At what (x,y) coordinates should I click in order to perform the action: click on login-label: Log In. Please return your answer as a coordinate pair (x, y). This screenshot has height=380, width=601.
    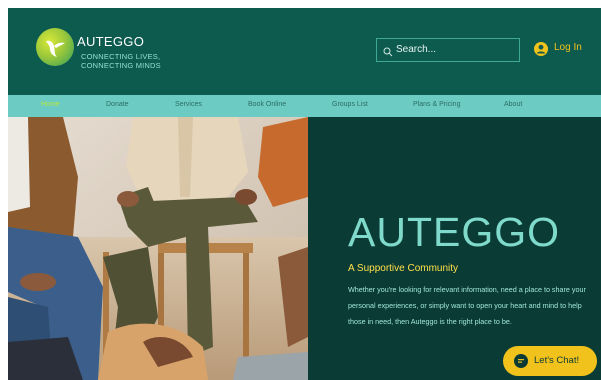
    Looking at the image, I should click on (568, 47).